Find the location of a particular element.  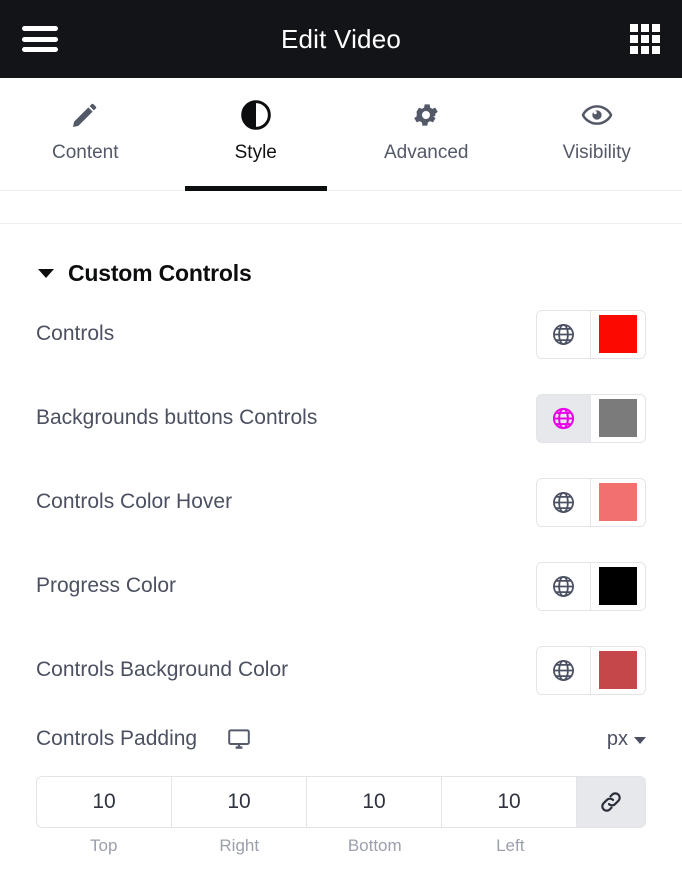

padding-bottom-input is located at coordinates (374, 802).